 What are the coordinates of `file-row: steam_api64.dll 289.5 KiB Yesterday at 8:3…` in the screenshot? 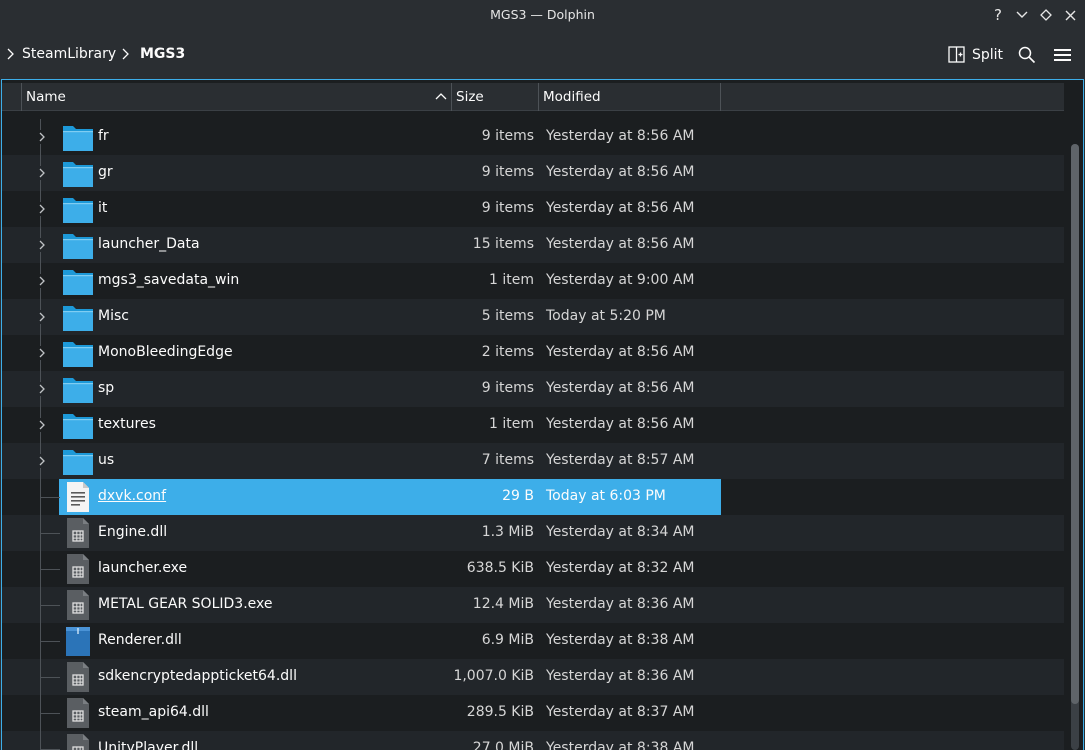 It's located at (533, 713).